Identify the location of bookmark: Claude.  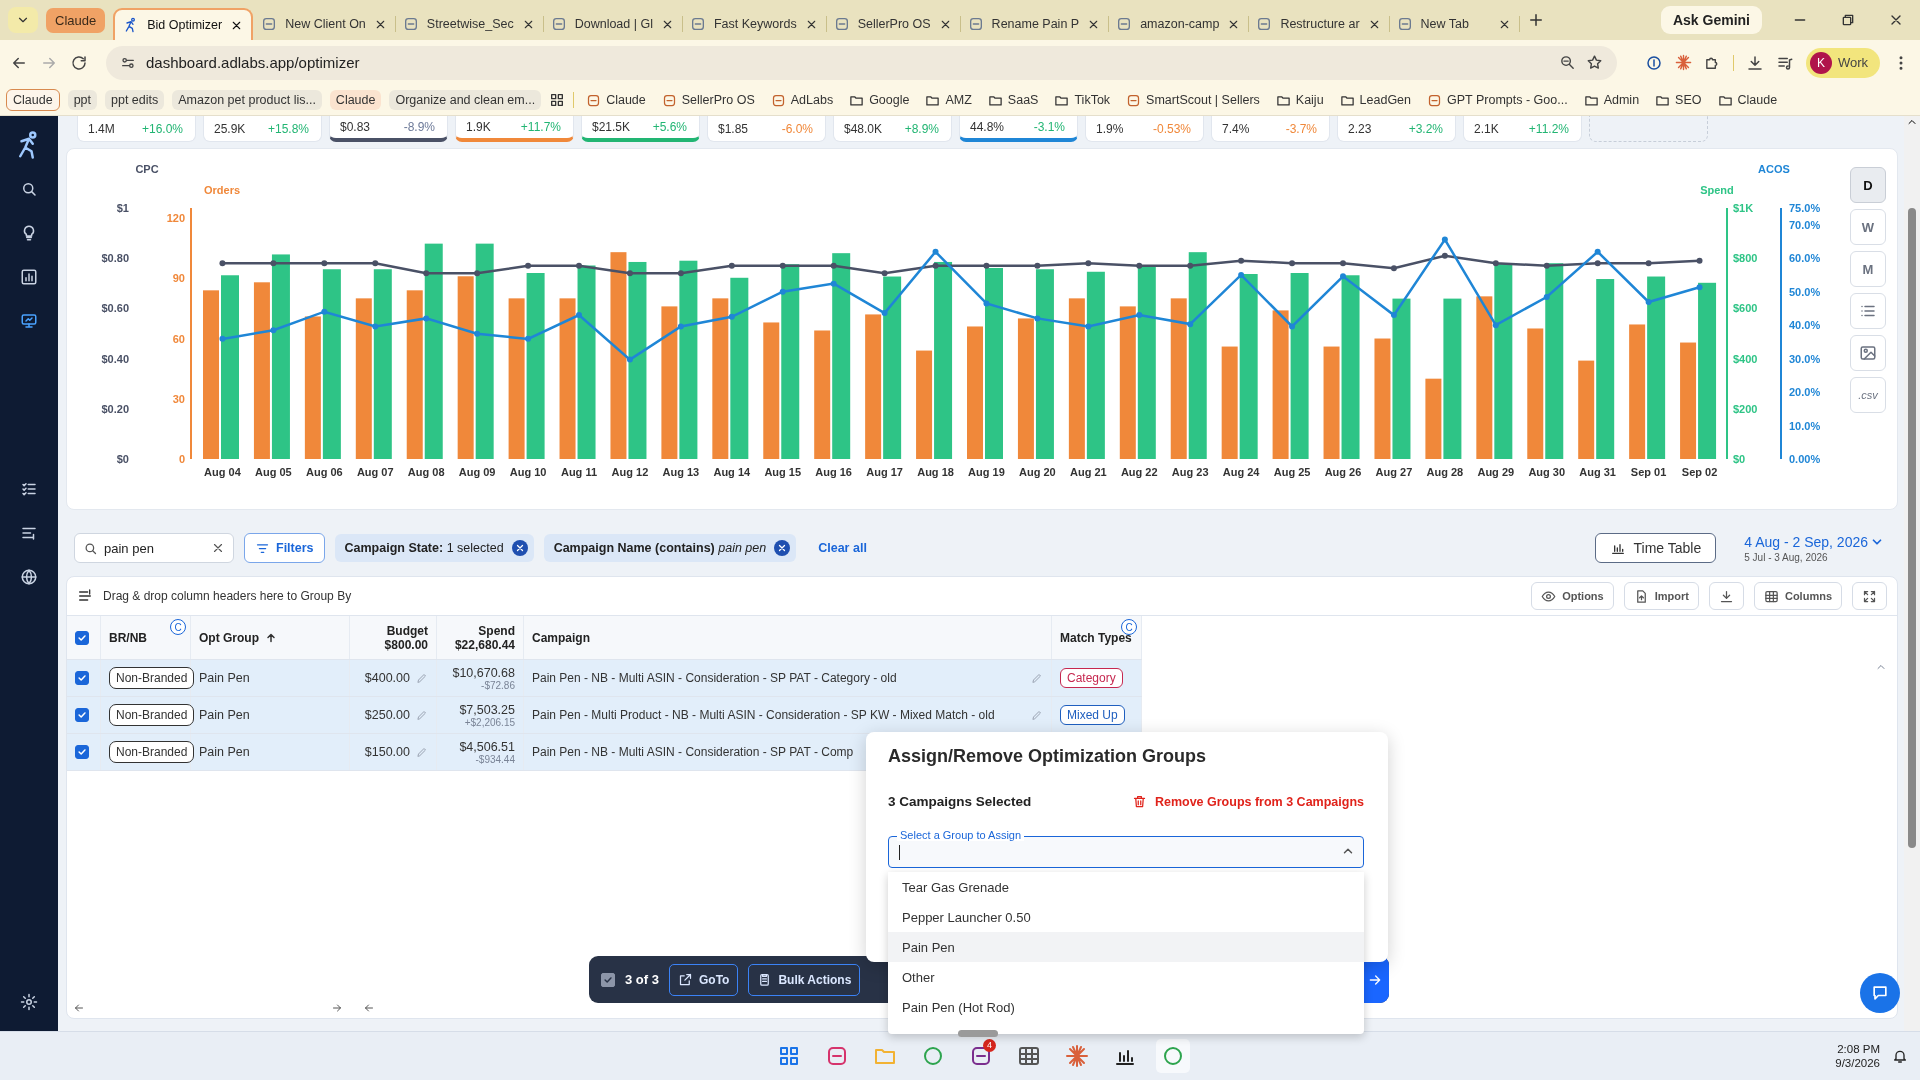
(616, 100).